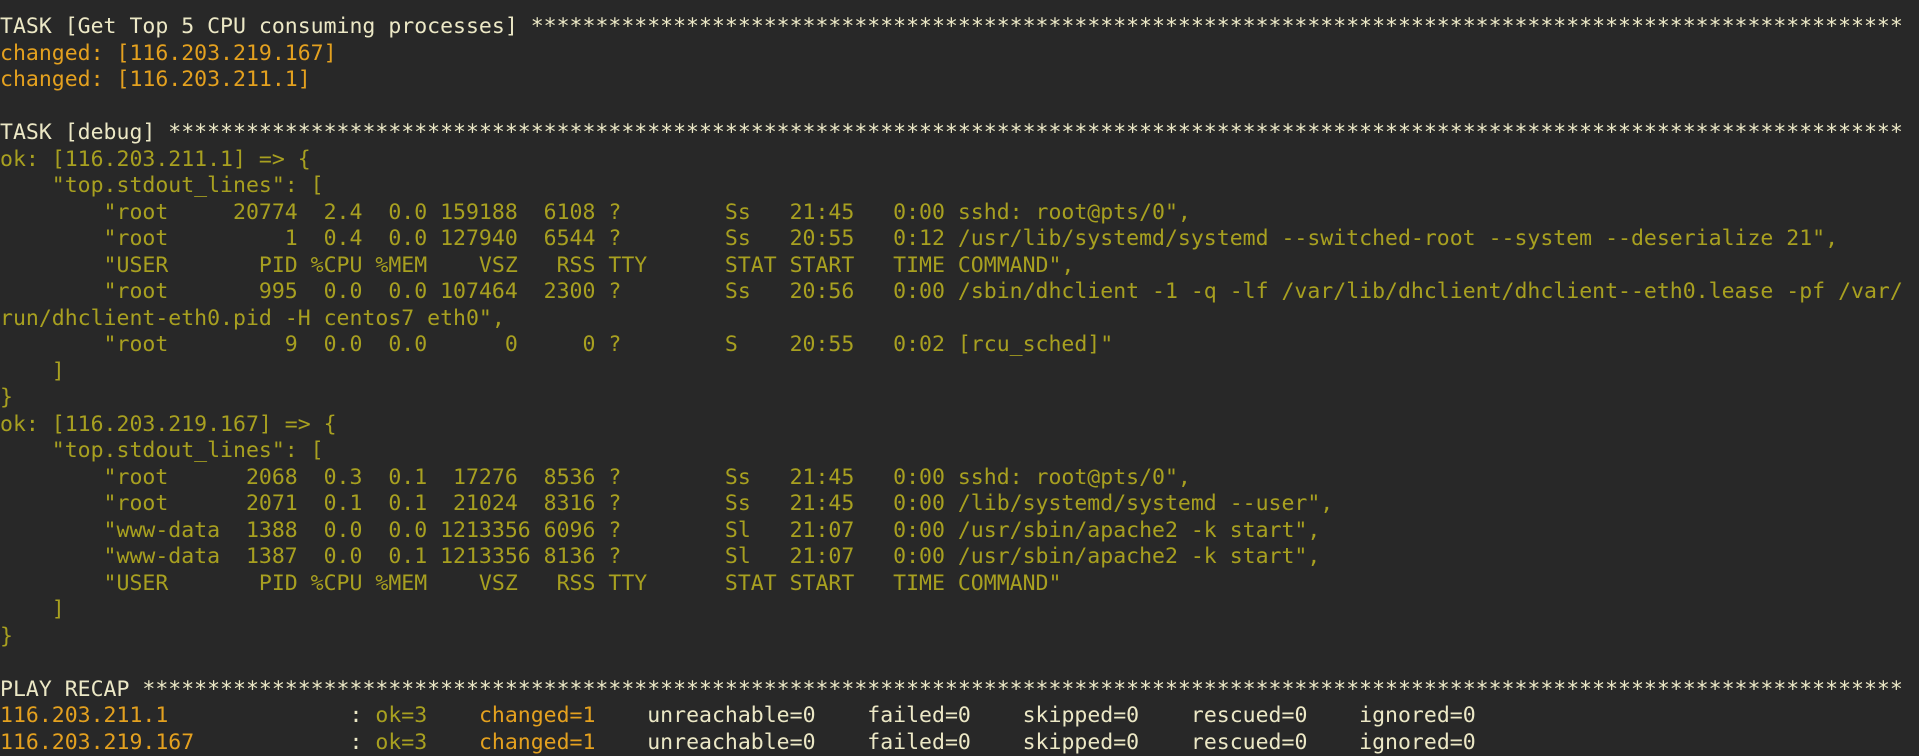 This screenshot has height=756, width=1919. Describe the element at coordinates (959, 54) in the screenshot. I see `changed-result: changed: [116.203.219.167]` at that location.